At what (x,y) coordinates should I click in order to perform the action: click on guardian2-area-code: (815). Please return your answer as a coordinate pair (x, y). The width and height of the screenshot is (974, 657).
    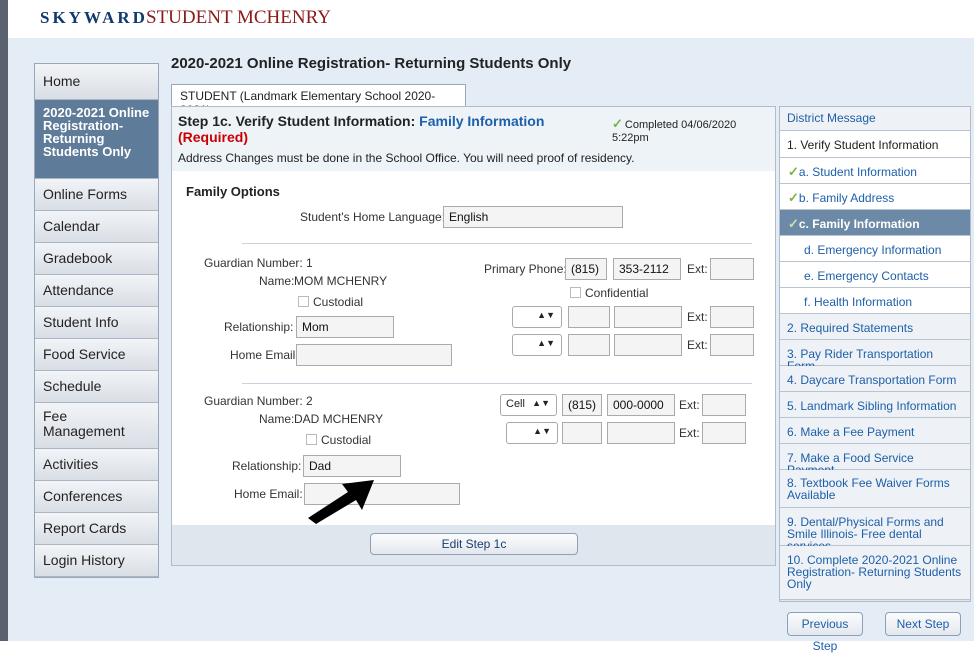
    Looking at the image, I should click on (582, 405).